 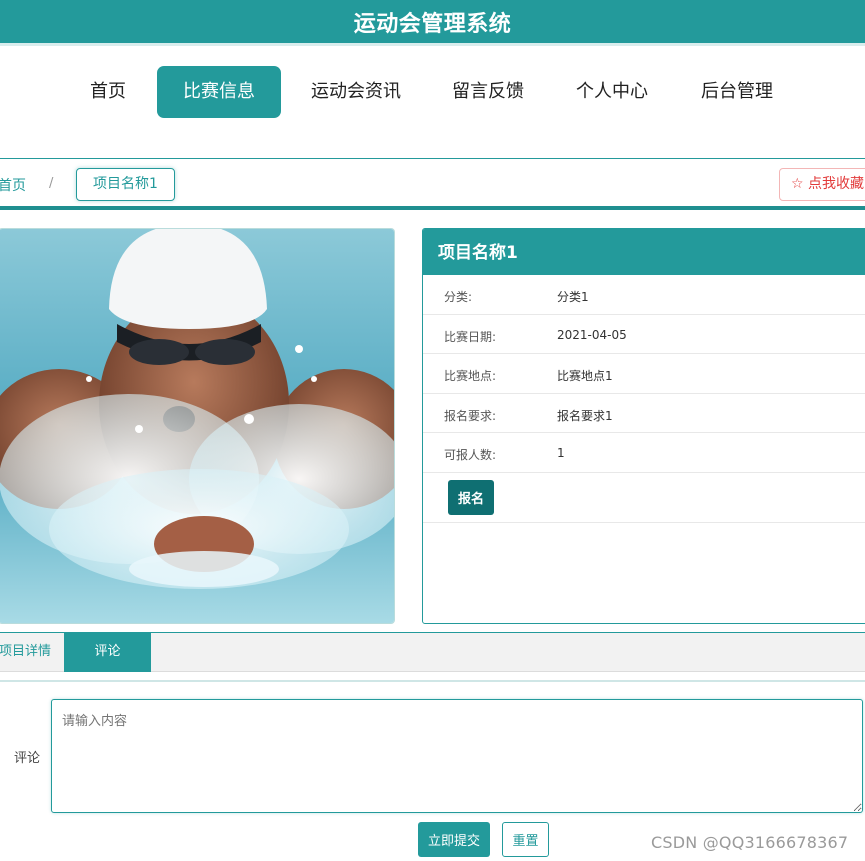 What do you see at coordinates (592, 334) in the screenshot?
I see `detail-value: 2021-04-05` at bounding box center [592, 334].